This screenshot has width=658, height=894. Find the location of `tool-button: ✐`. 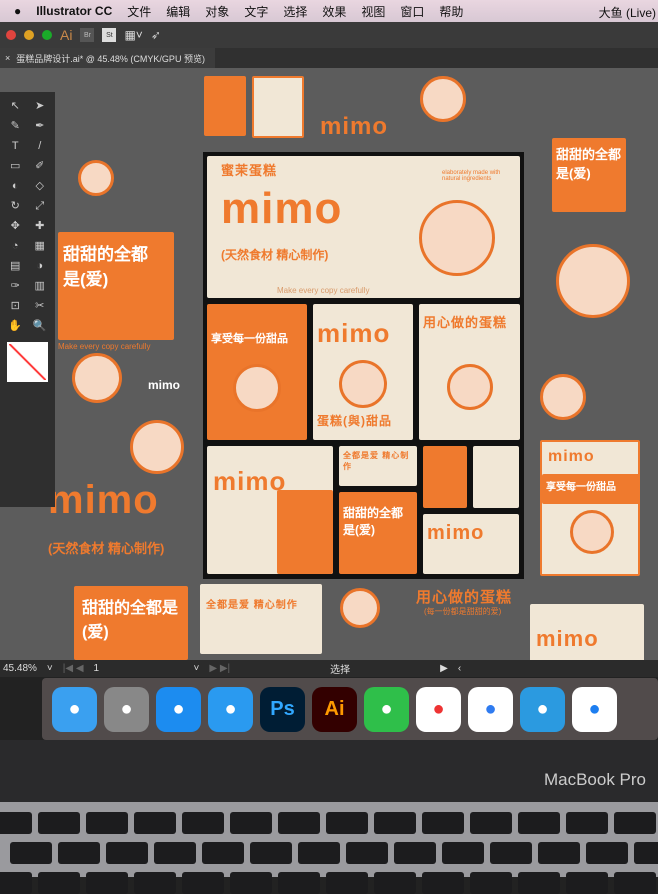

tool-button: ✐ is located at coordinates (40, 166).